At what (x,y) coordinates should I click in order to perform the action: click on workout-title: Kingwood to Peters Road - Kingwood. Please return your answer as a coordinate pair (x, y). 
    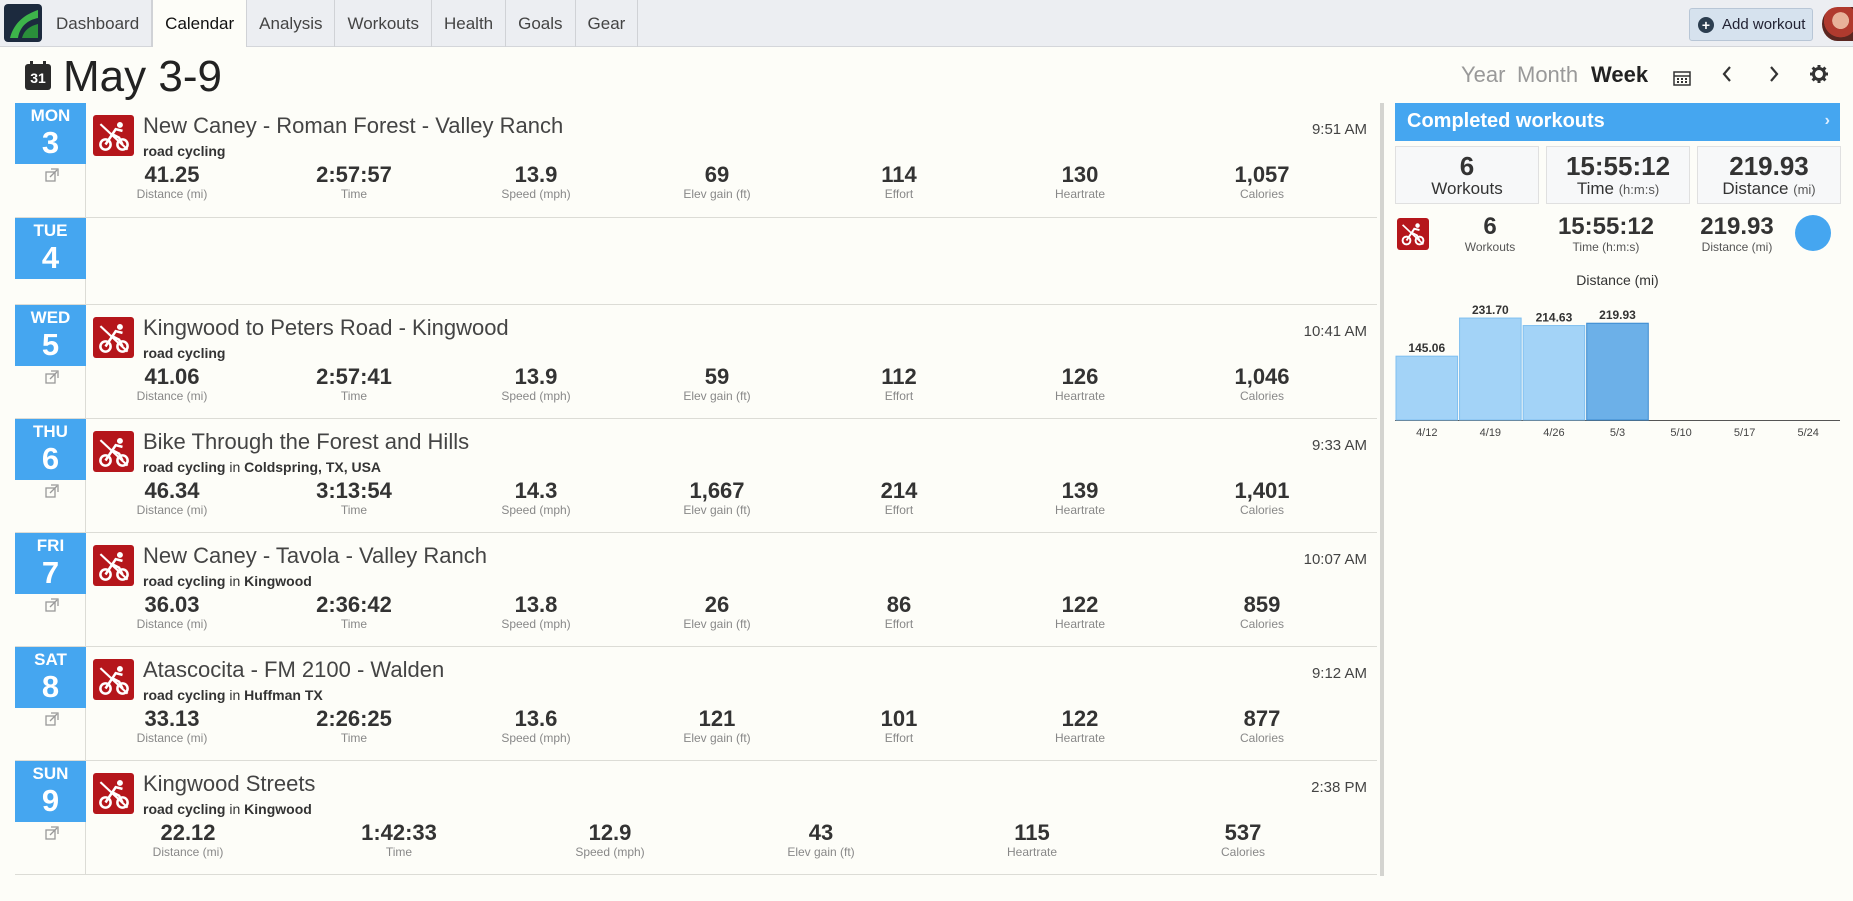
    Looking at the image, I should click on (326, 328).